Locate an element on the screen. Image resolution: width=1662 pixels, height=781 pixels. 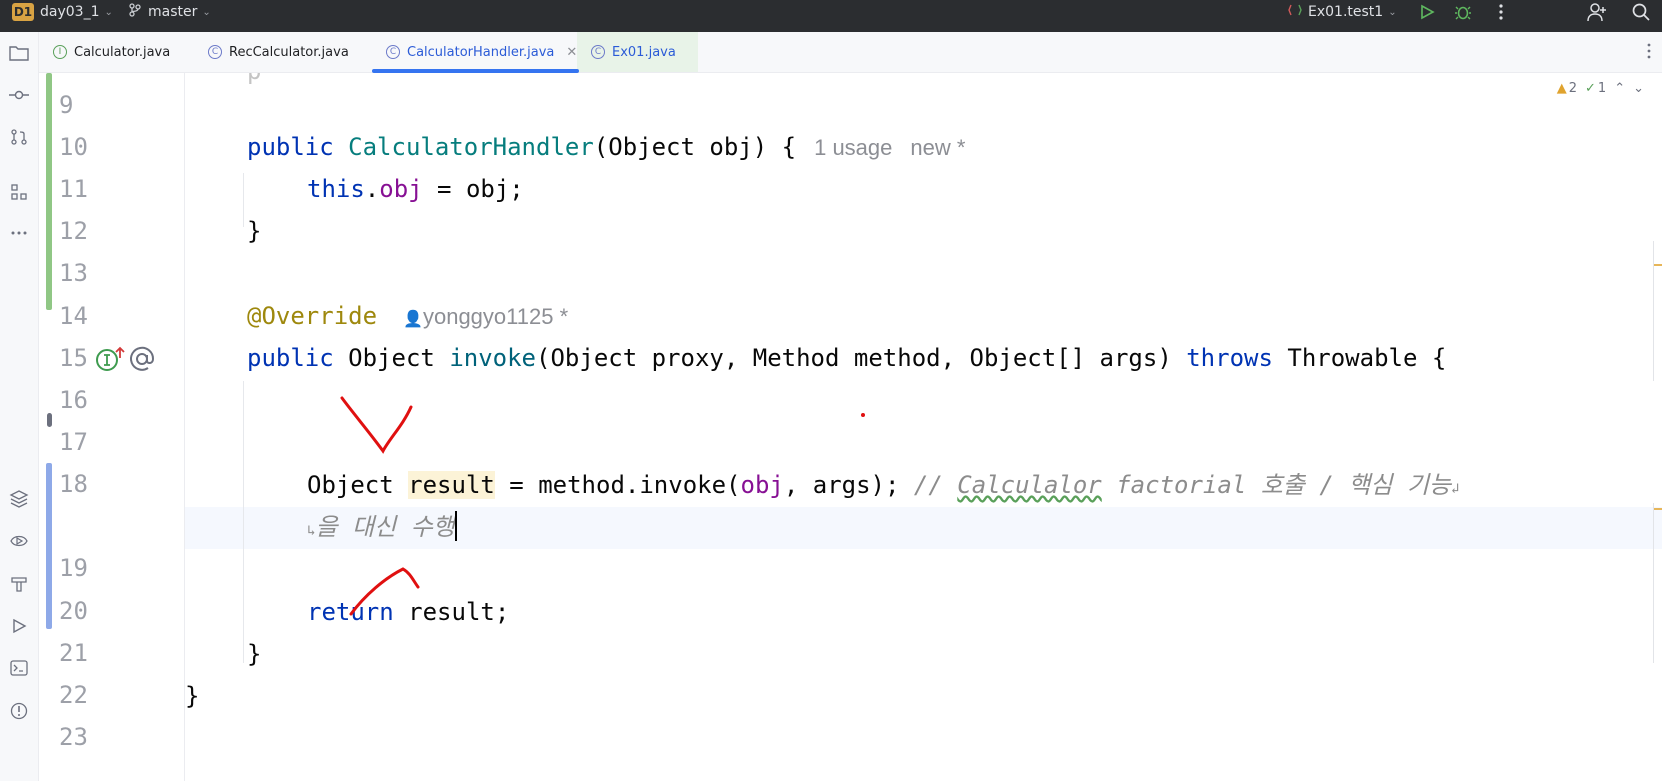
tab-label: Ex01.java is located at coordinates (644, 52).